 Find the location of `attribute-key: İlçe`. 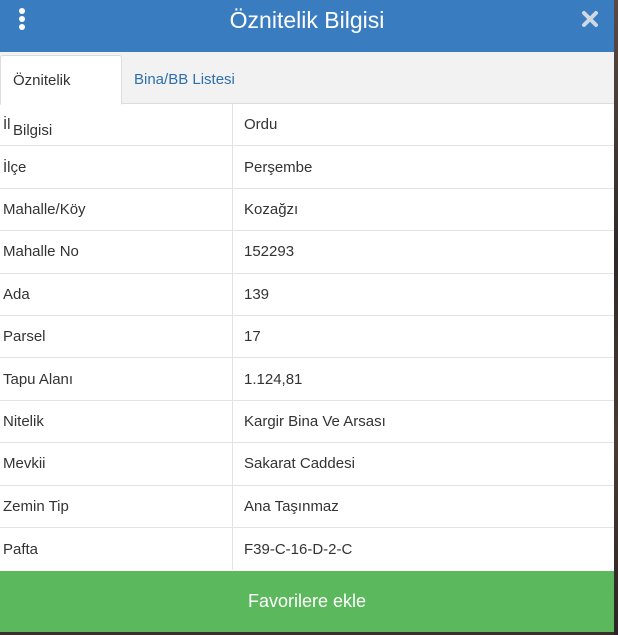

attribute-key: İlçe is located at coordinates (116, 167).